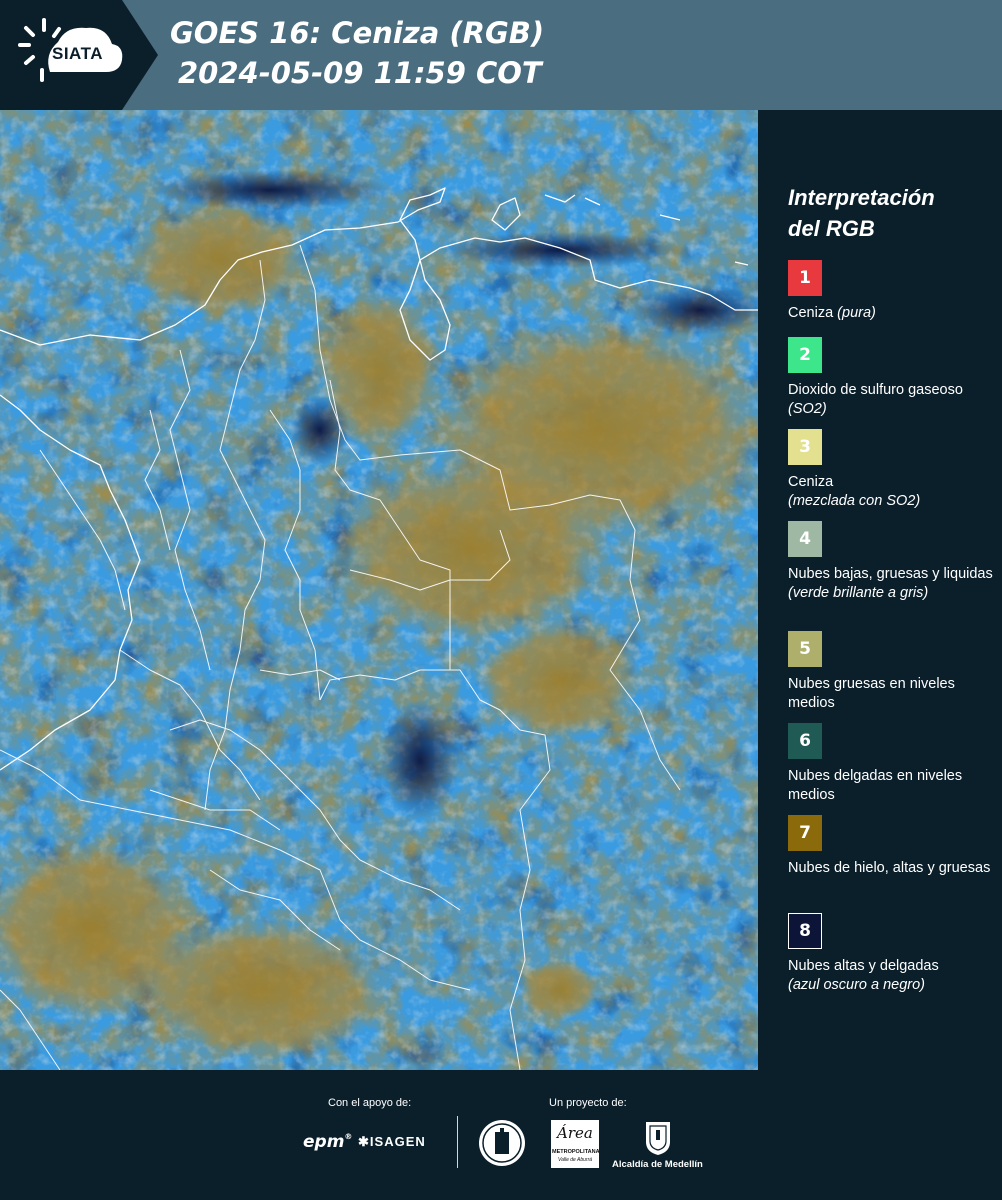  I want to click on legend-item-1: 1 Ceniza (pura), so click(893, 291).